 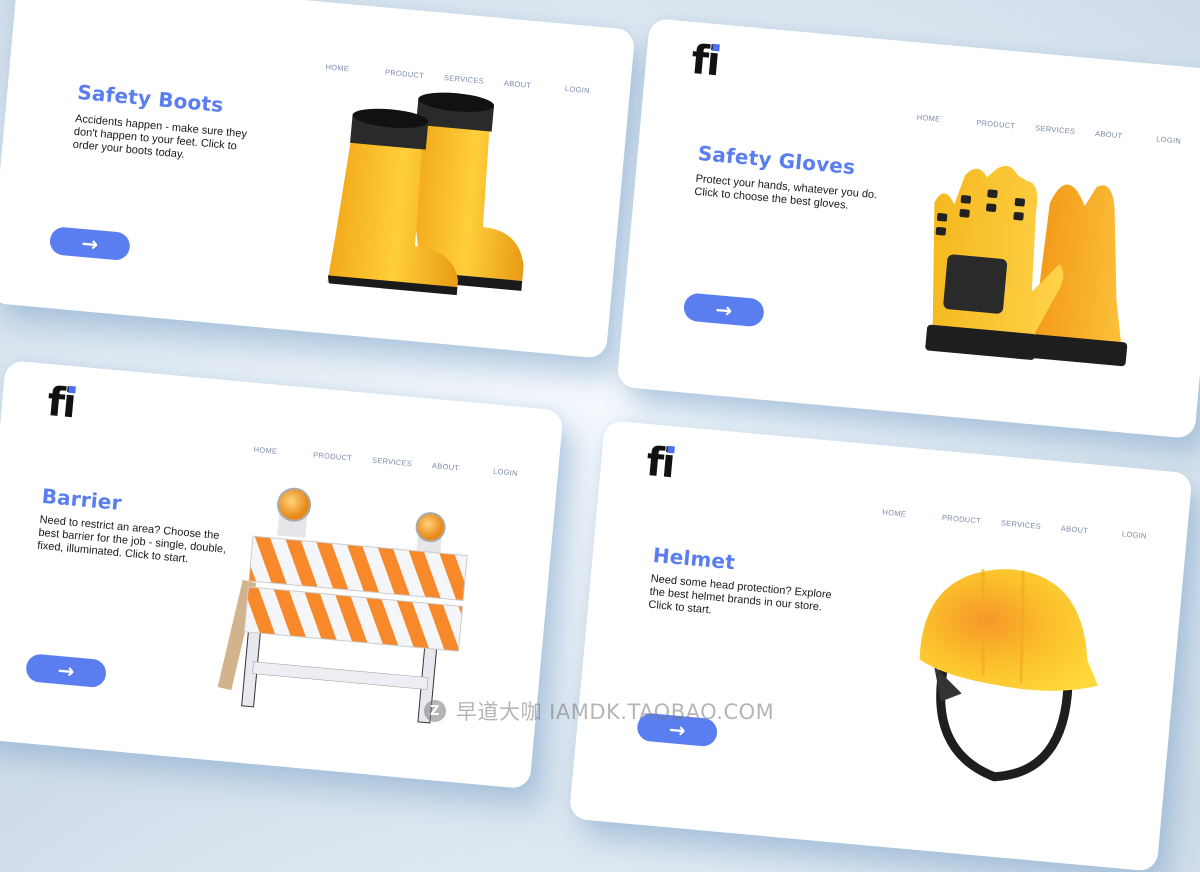 What do you see at coordinates (615, 712) in the screenshot?
I see `watermark-text: 早道大咖 IAMDK.TAOBAO.COM` at bounding box center [615, 712].